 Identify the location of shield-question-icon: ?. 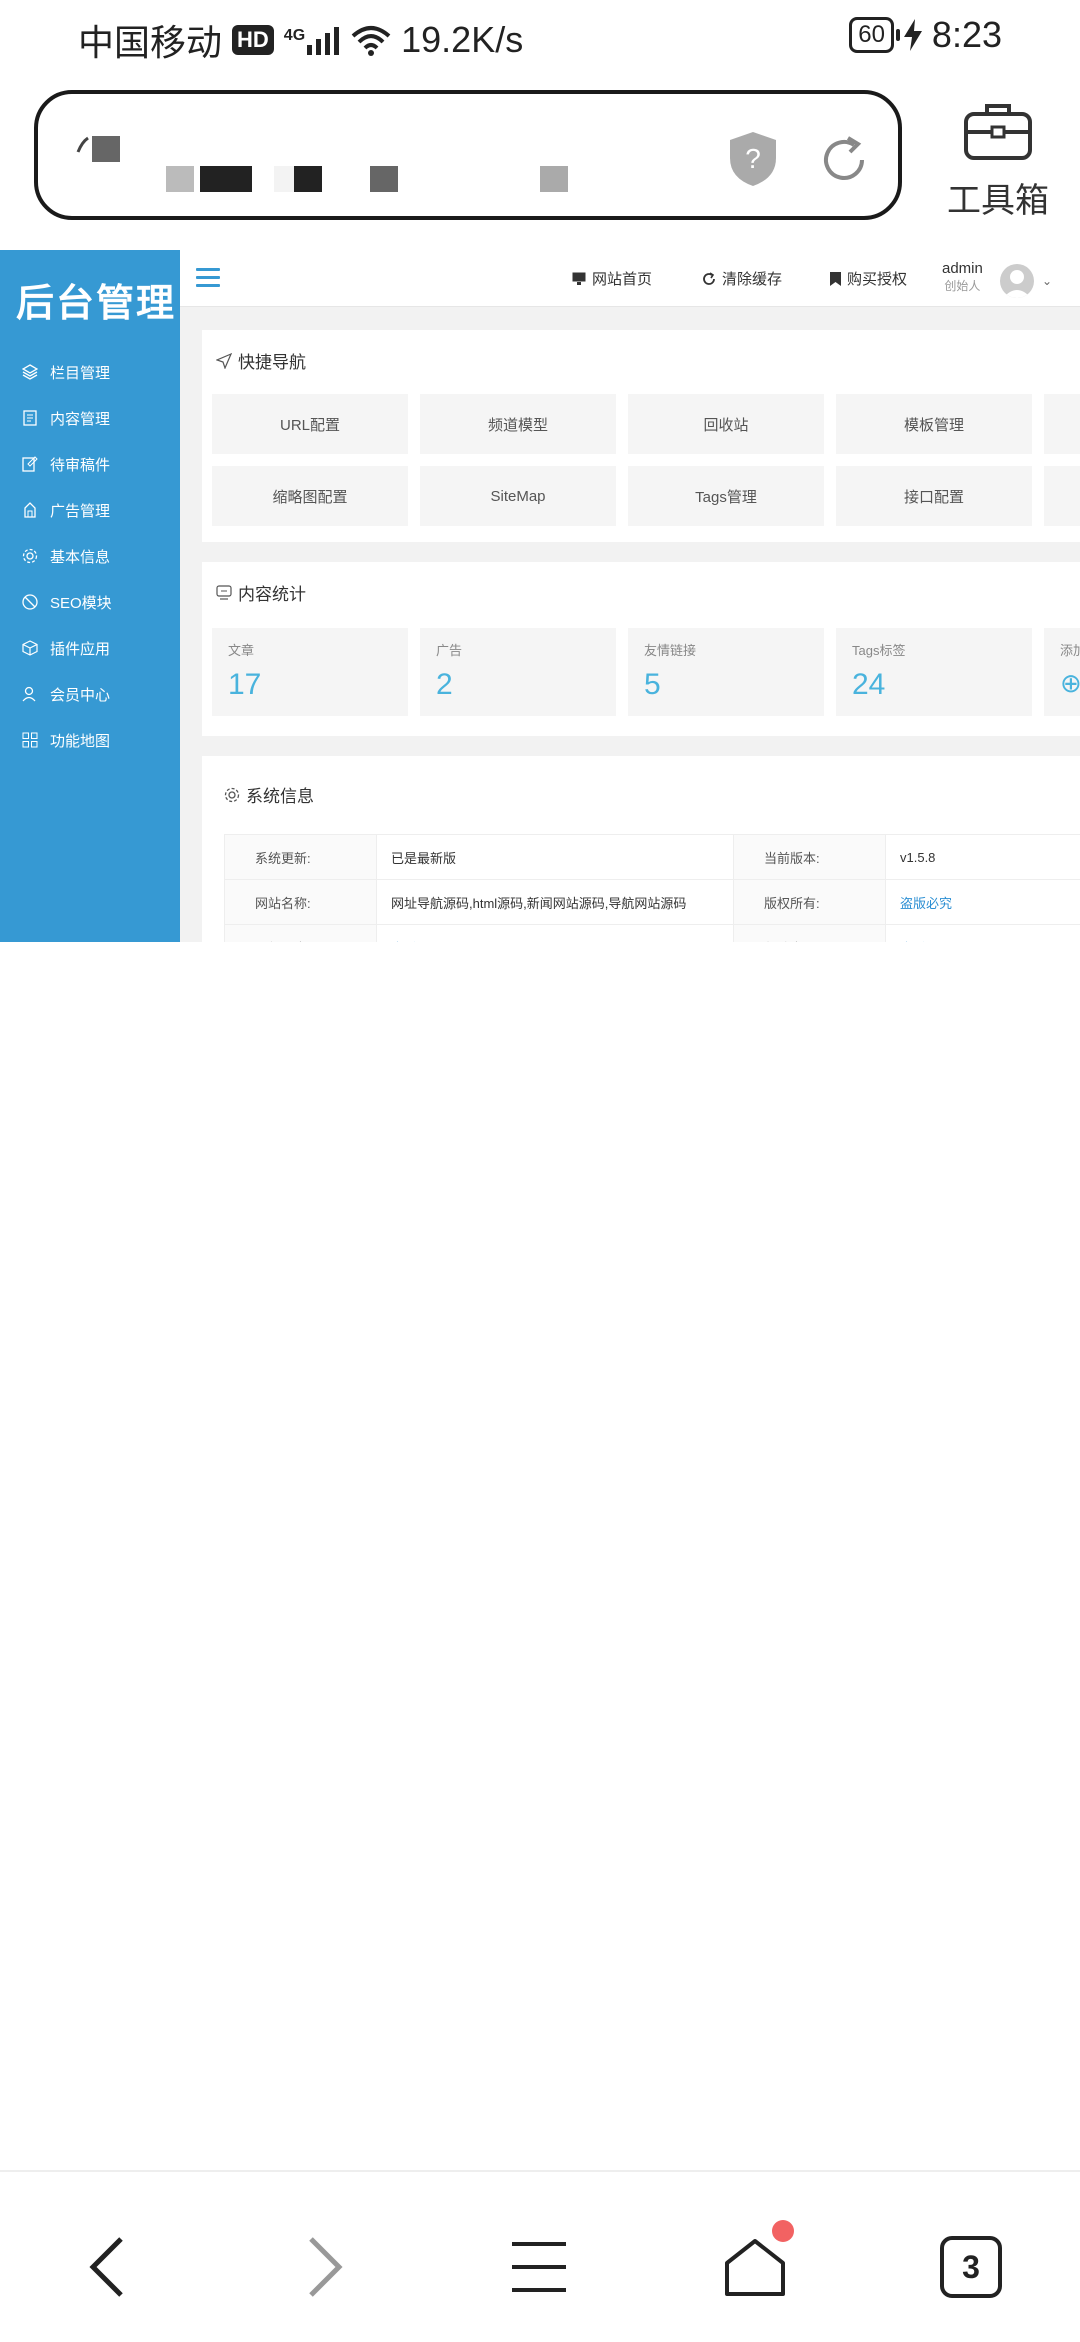
(753, 159).